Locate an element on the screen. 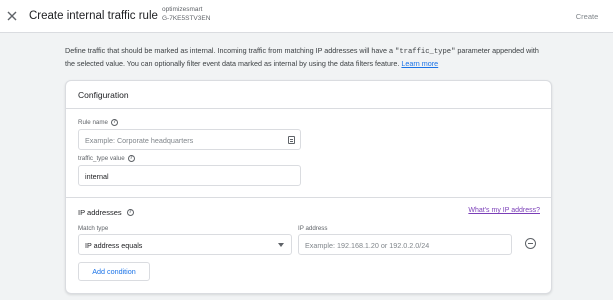 The image size is (613, 300). rule-name-label-row: Rule name ? is located at coordinates (98, 122).